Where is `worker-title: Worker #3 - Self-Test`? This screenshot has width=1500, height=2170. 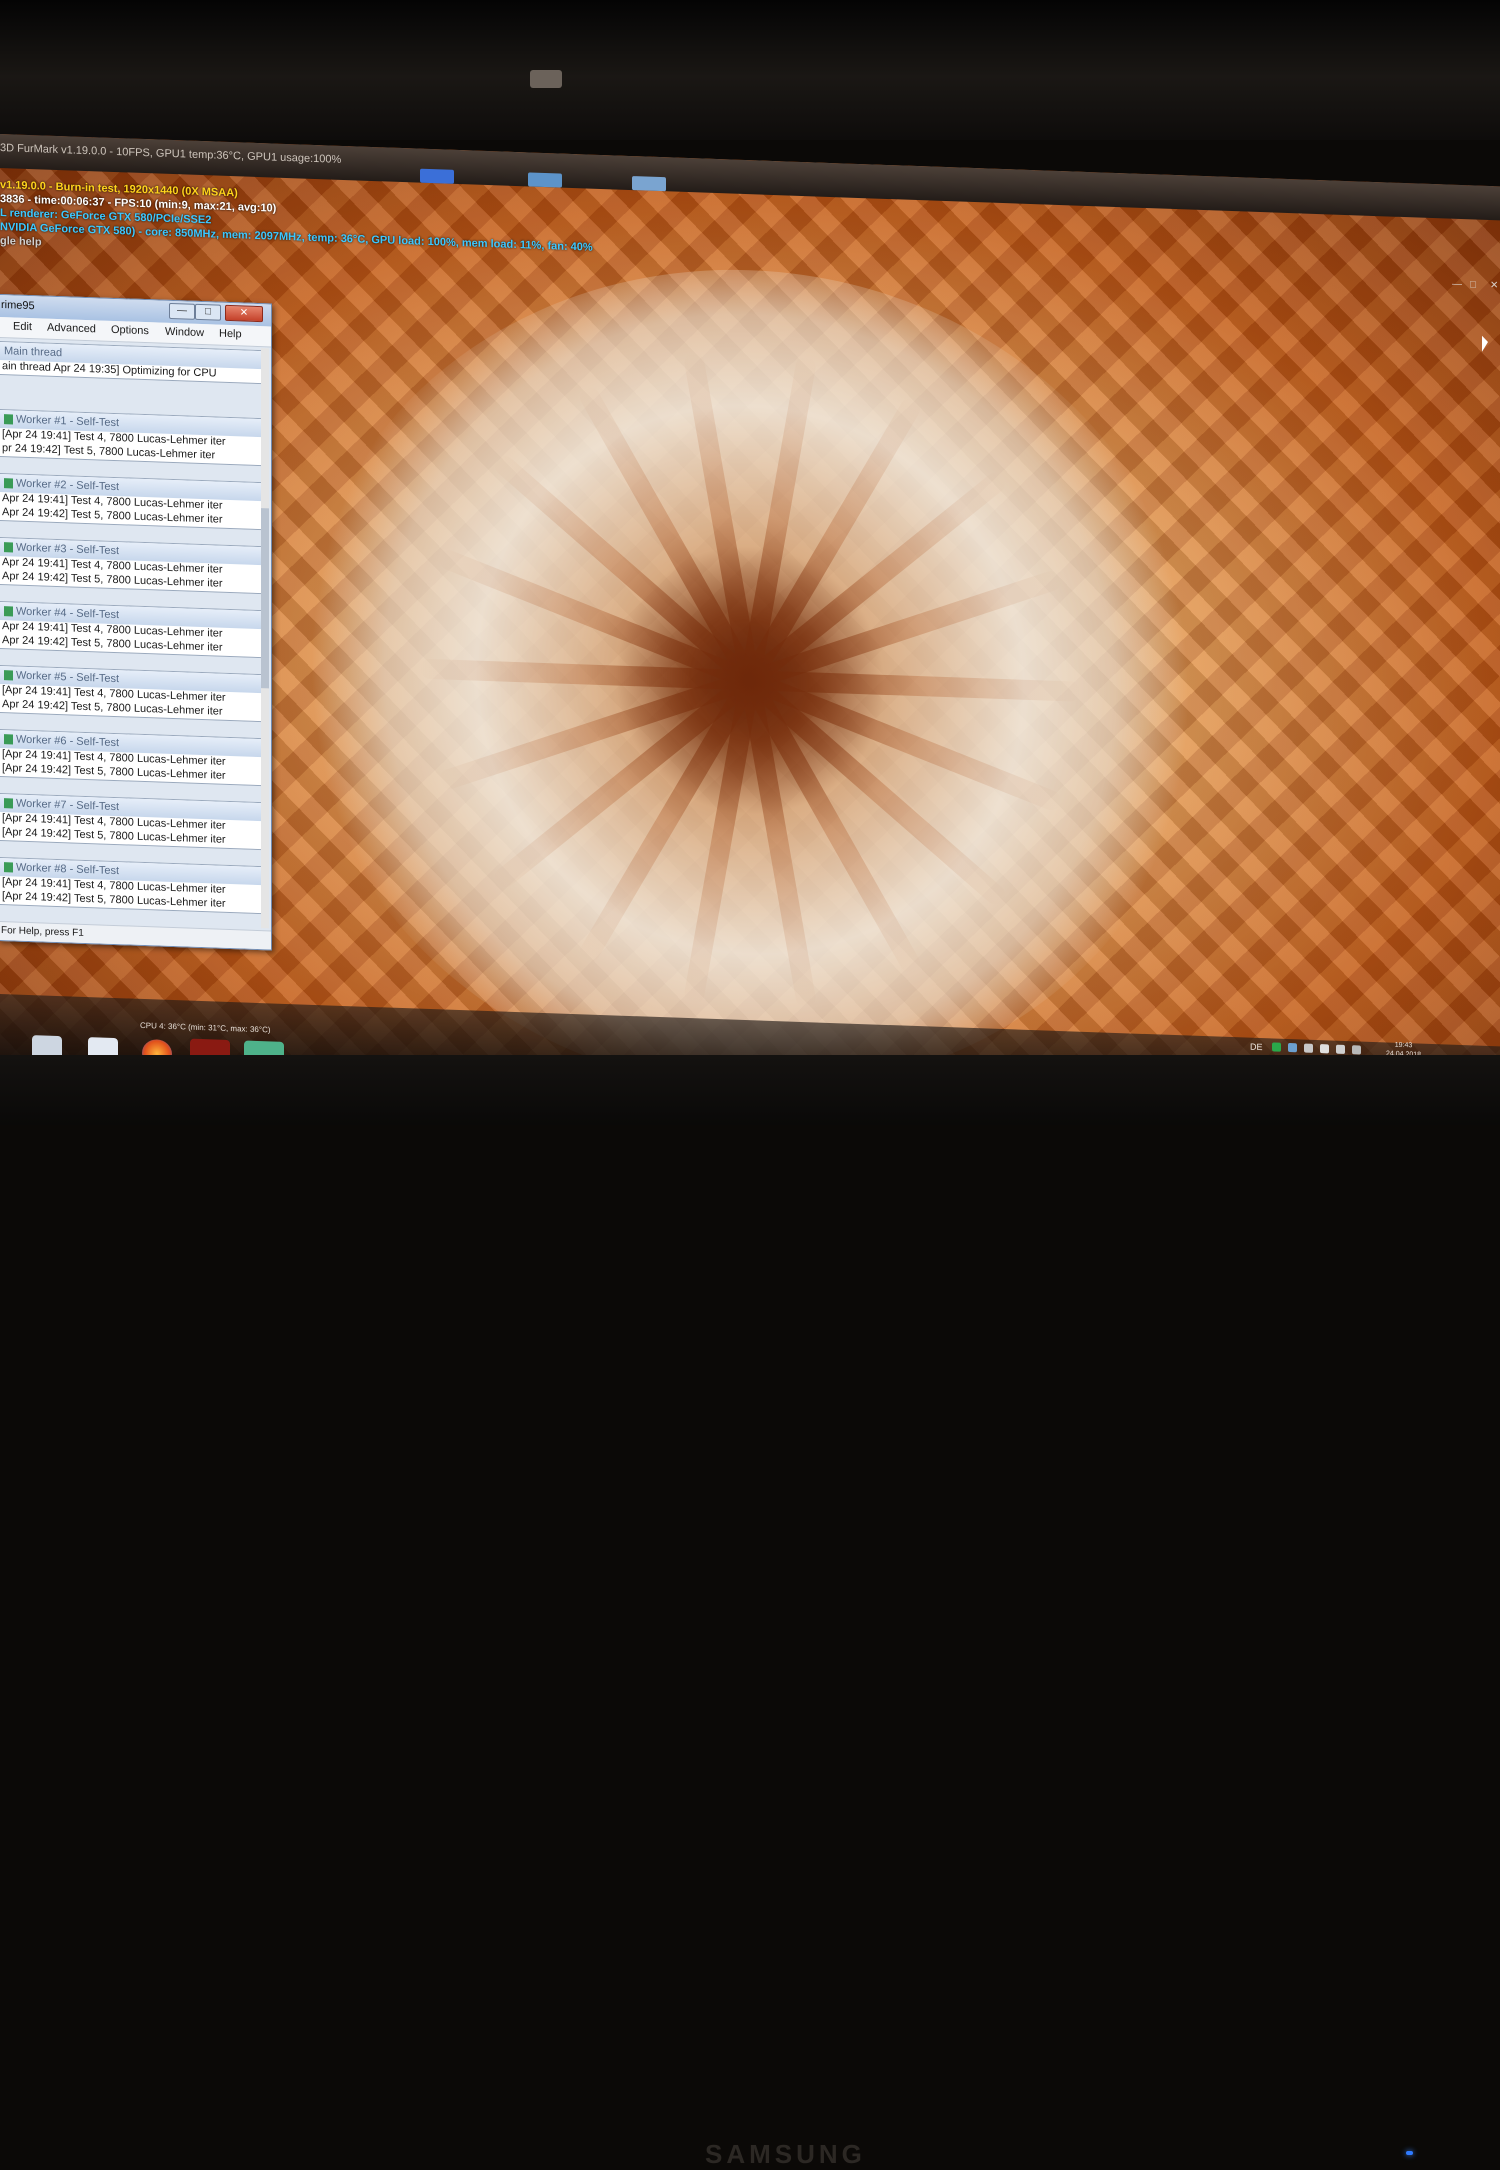
worker-title: Worker #3 - Self-Test is located at coordinates (68, 549).